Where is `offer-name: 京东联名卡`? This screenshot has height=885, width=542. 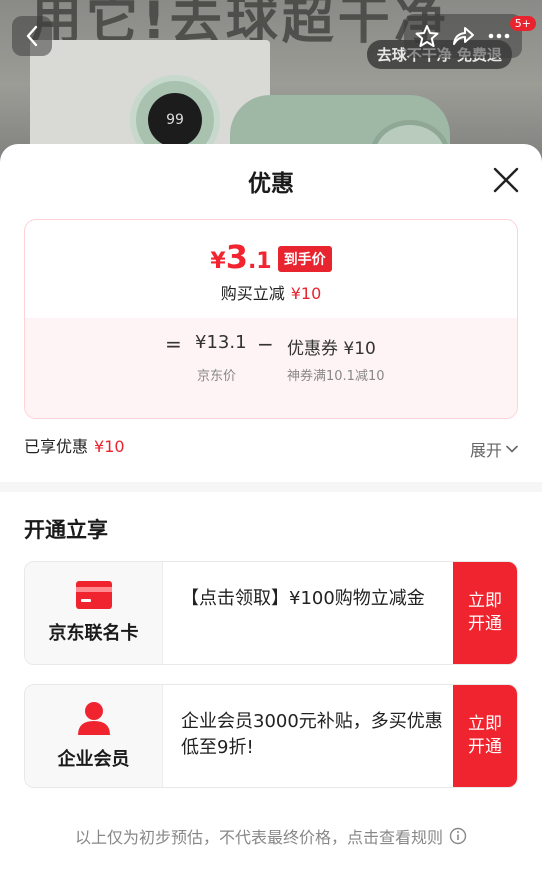
offer-name: 京东联名卡 is located at coordinates (93, 633).